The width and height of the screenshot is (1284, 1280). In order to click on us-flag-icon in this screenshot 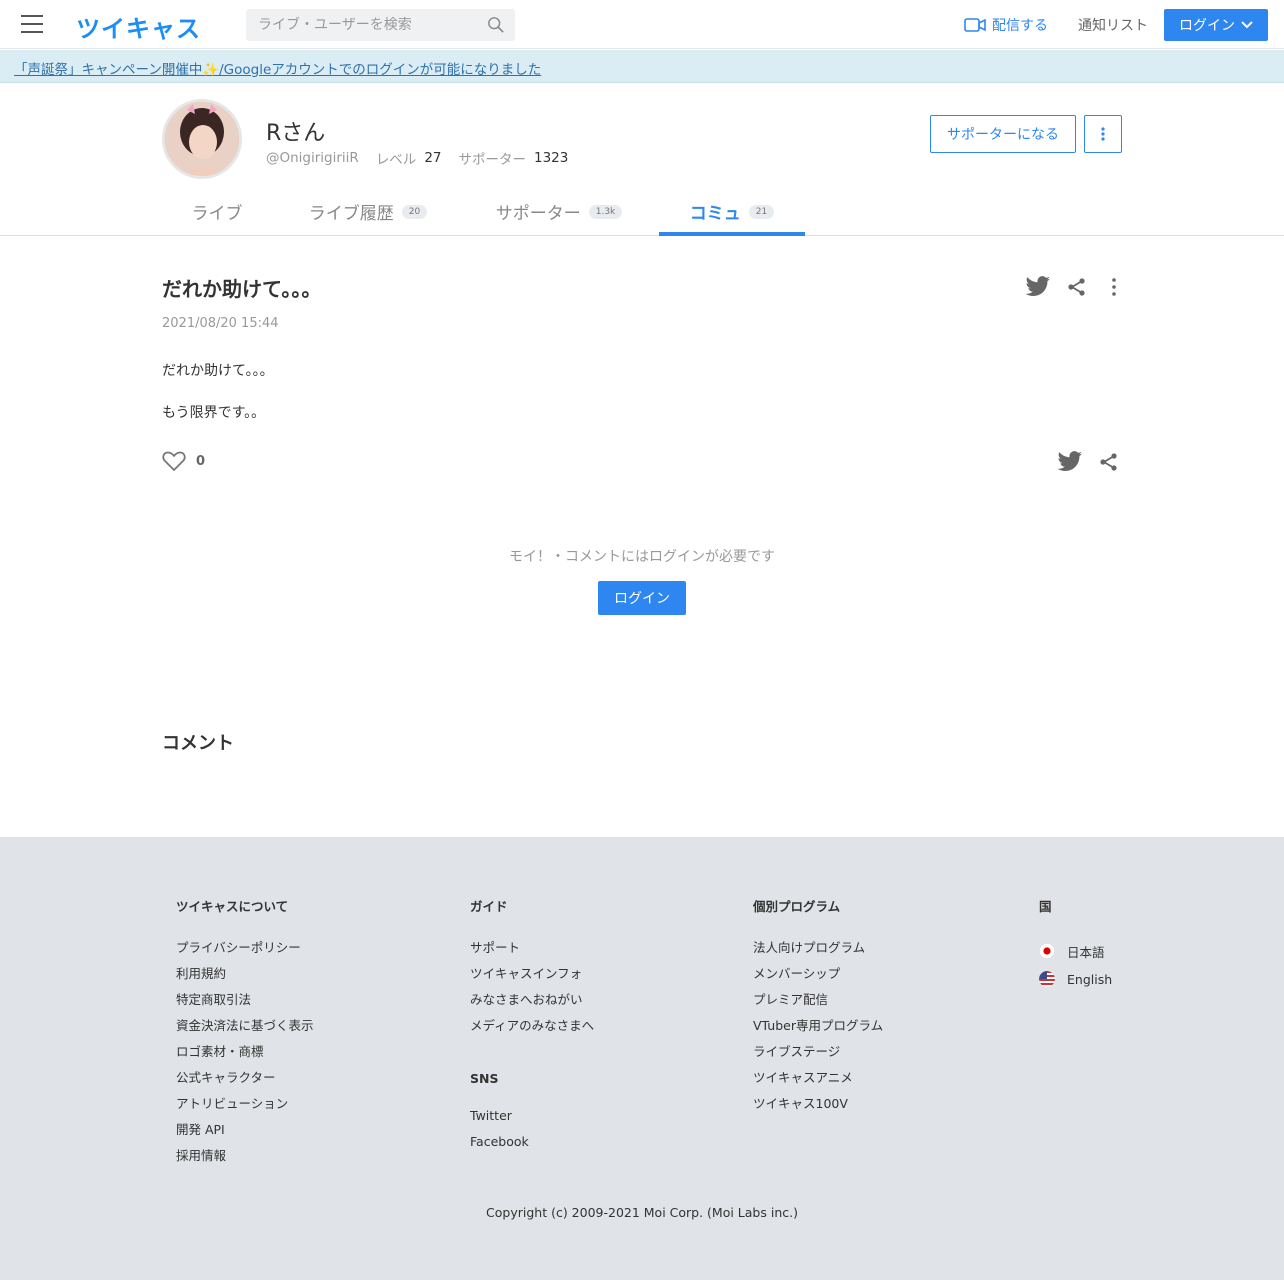, I will do `click(1047, 979)`.